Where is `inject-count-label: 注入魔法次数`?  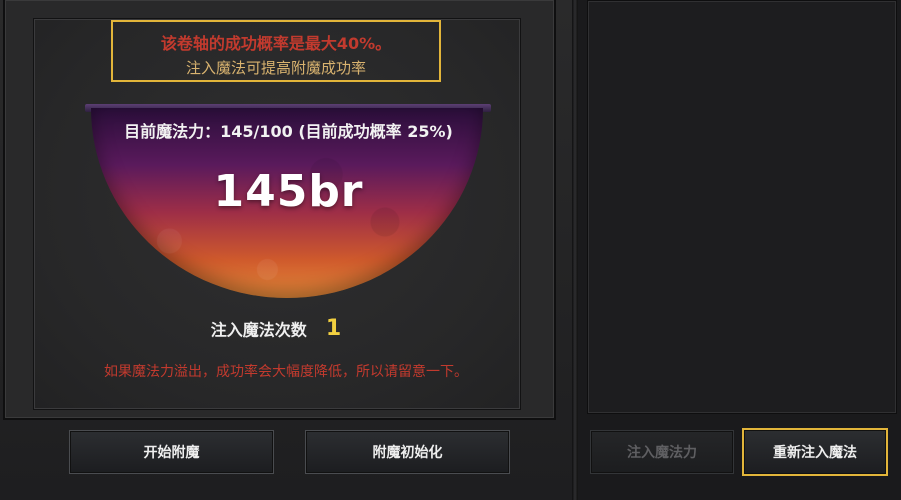 inject-count-label: 注入魔法次数 is located at coordinates (258, 330).